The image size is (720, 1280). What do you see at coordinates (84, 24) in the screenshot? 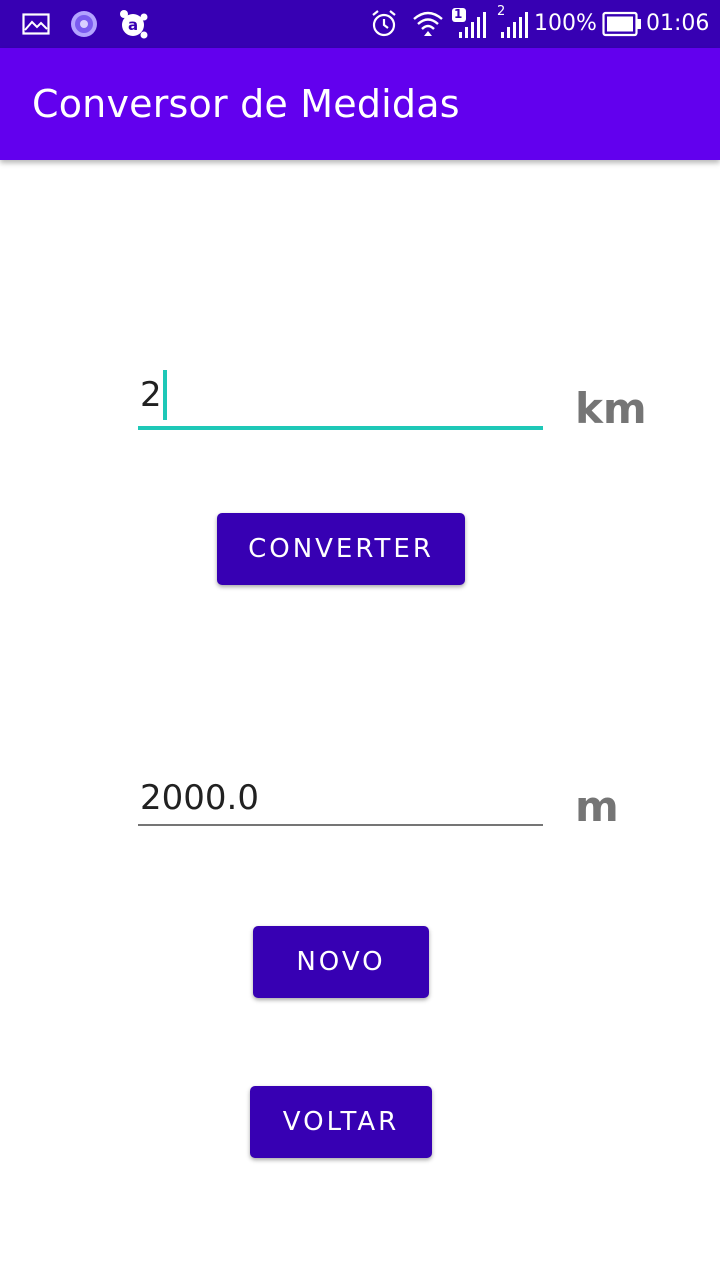
I see `circle-app-icon` at bounding box center [84, 24].